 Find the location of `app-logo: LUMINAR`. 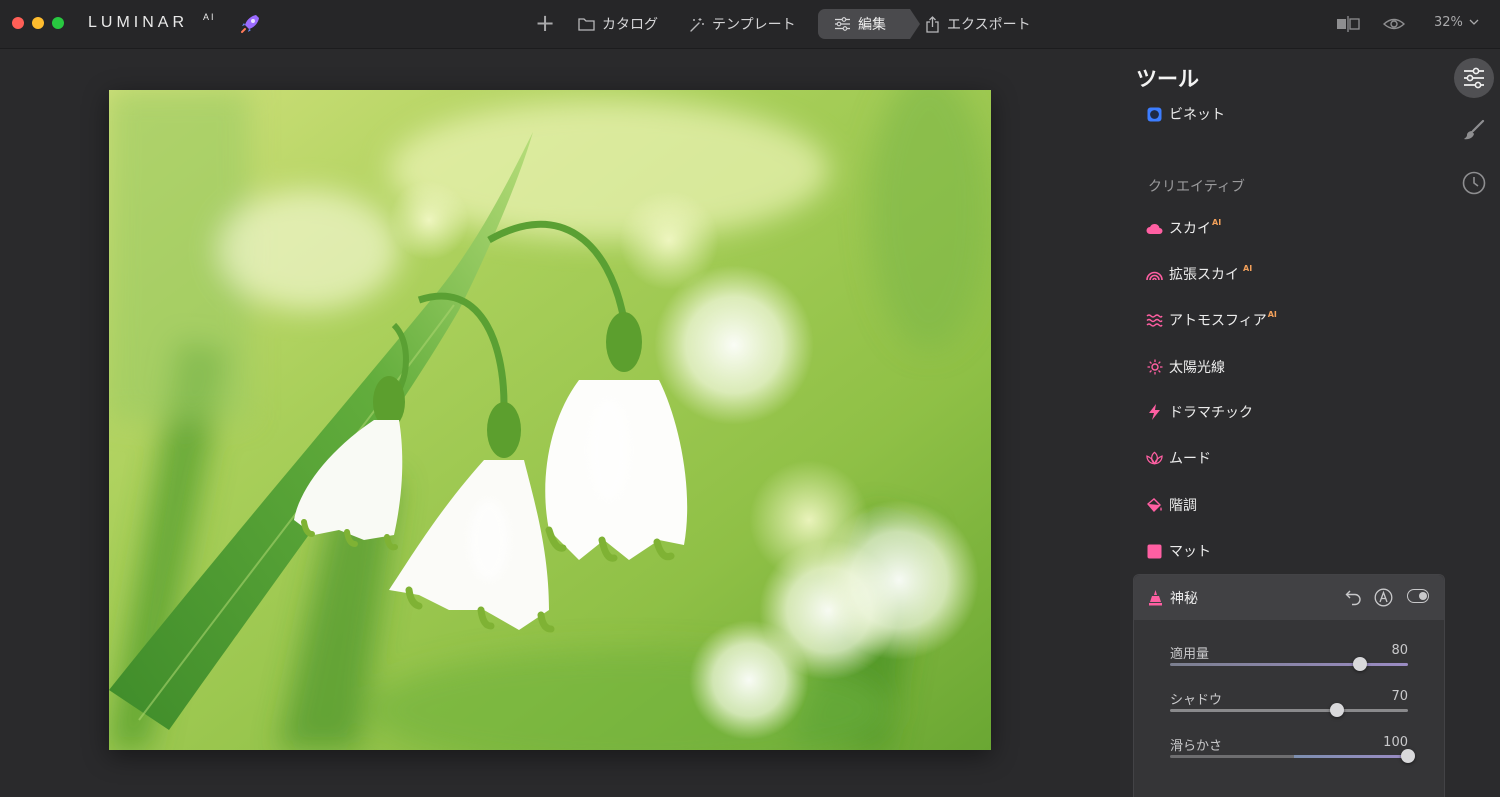

app-logo: LUMINAR is located at coordinates (138, 22).